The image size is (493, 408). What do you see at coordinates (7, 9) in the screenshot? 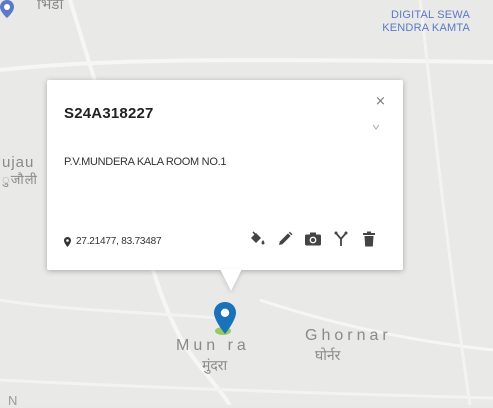
I see `map-pin-icon` at bounding box center [7, 9].